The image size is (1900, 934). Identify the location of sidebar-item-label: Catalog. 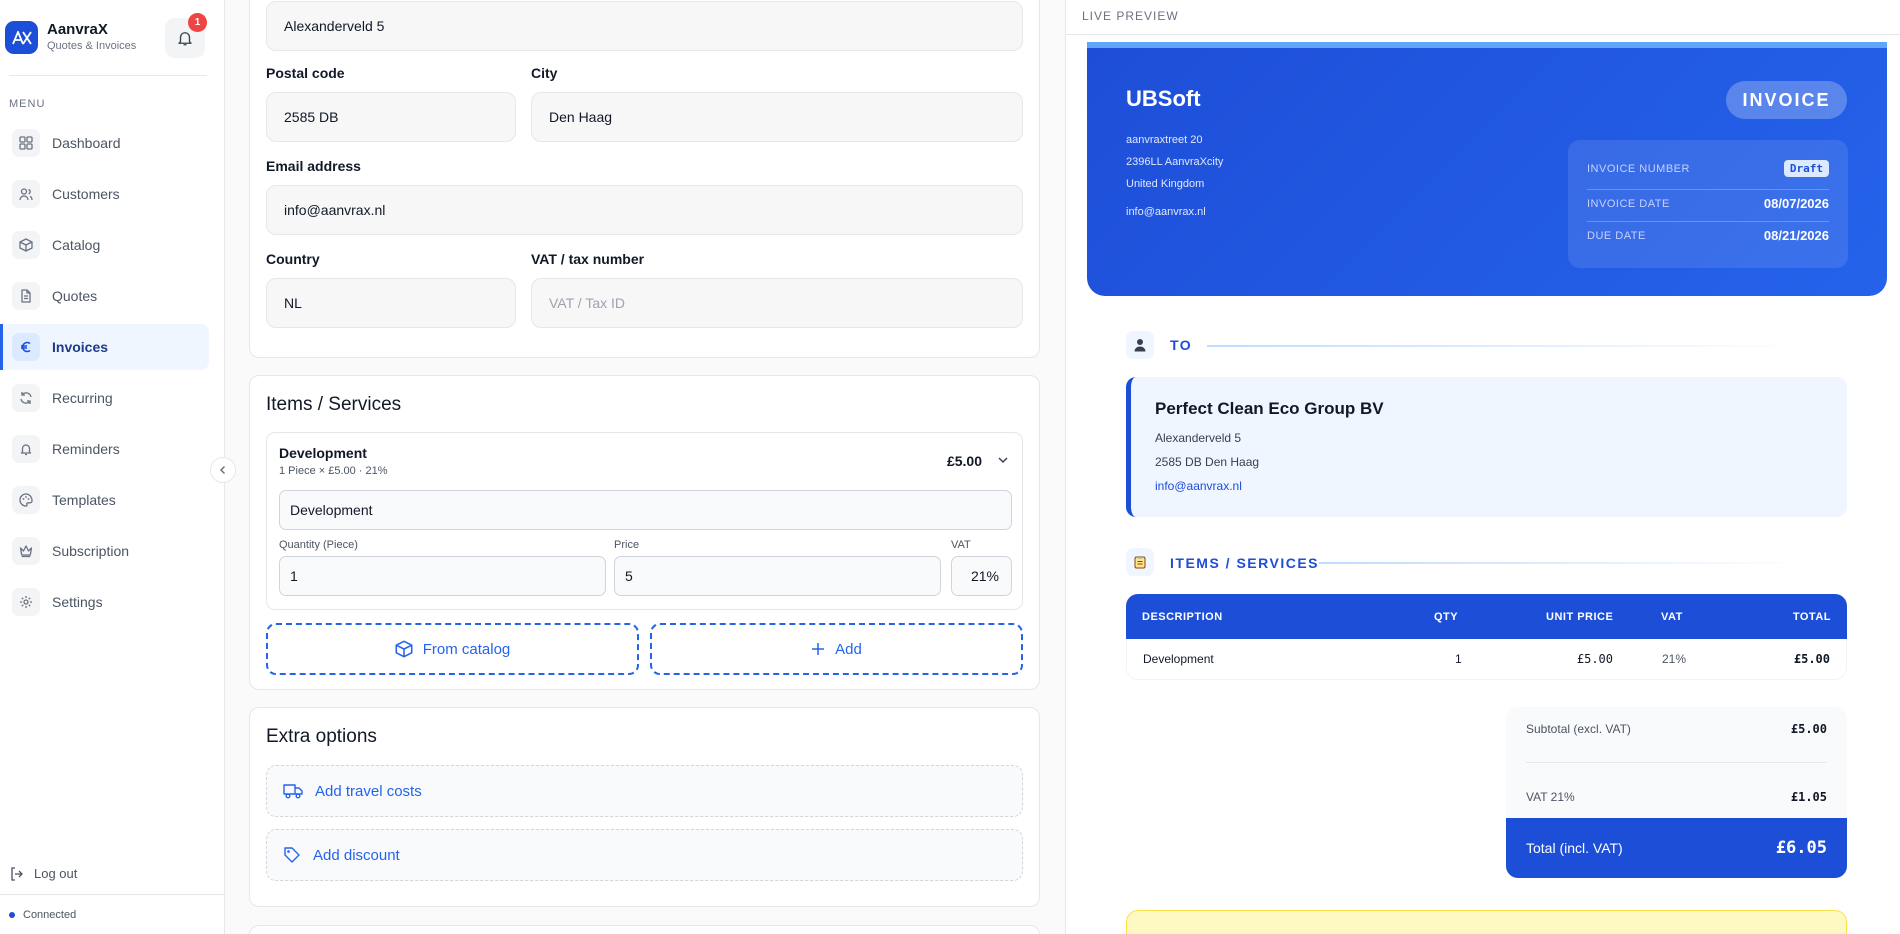
(76, 245).